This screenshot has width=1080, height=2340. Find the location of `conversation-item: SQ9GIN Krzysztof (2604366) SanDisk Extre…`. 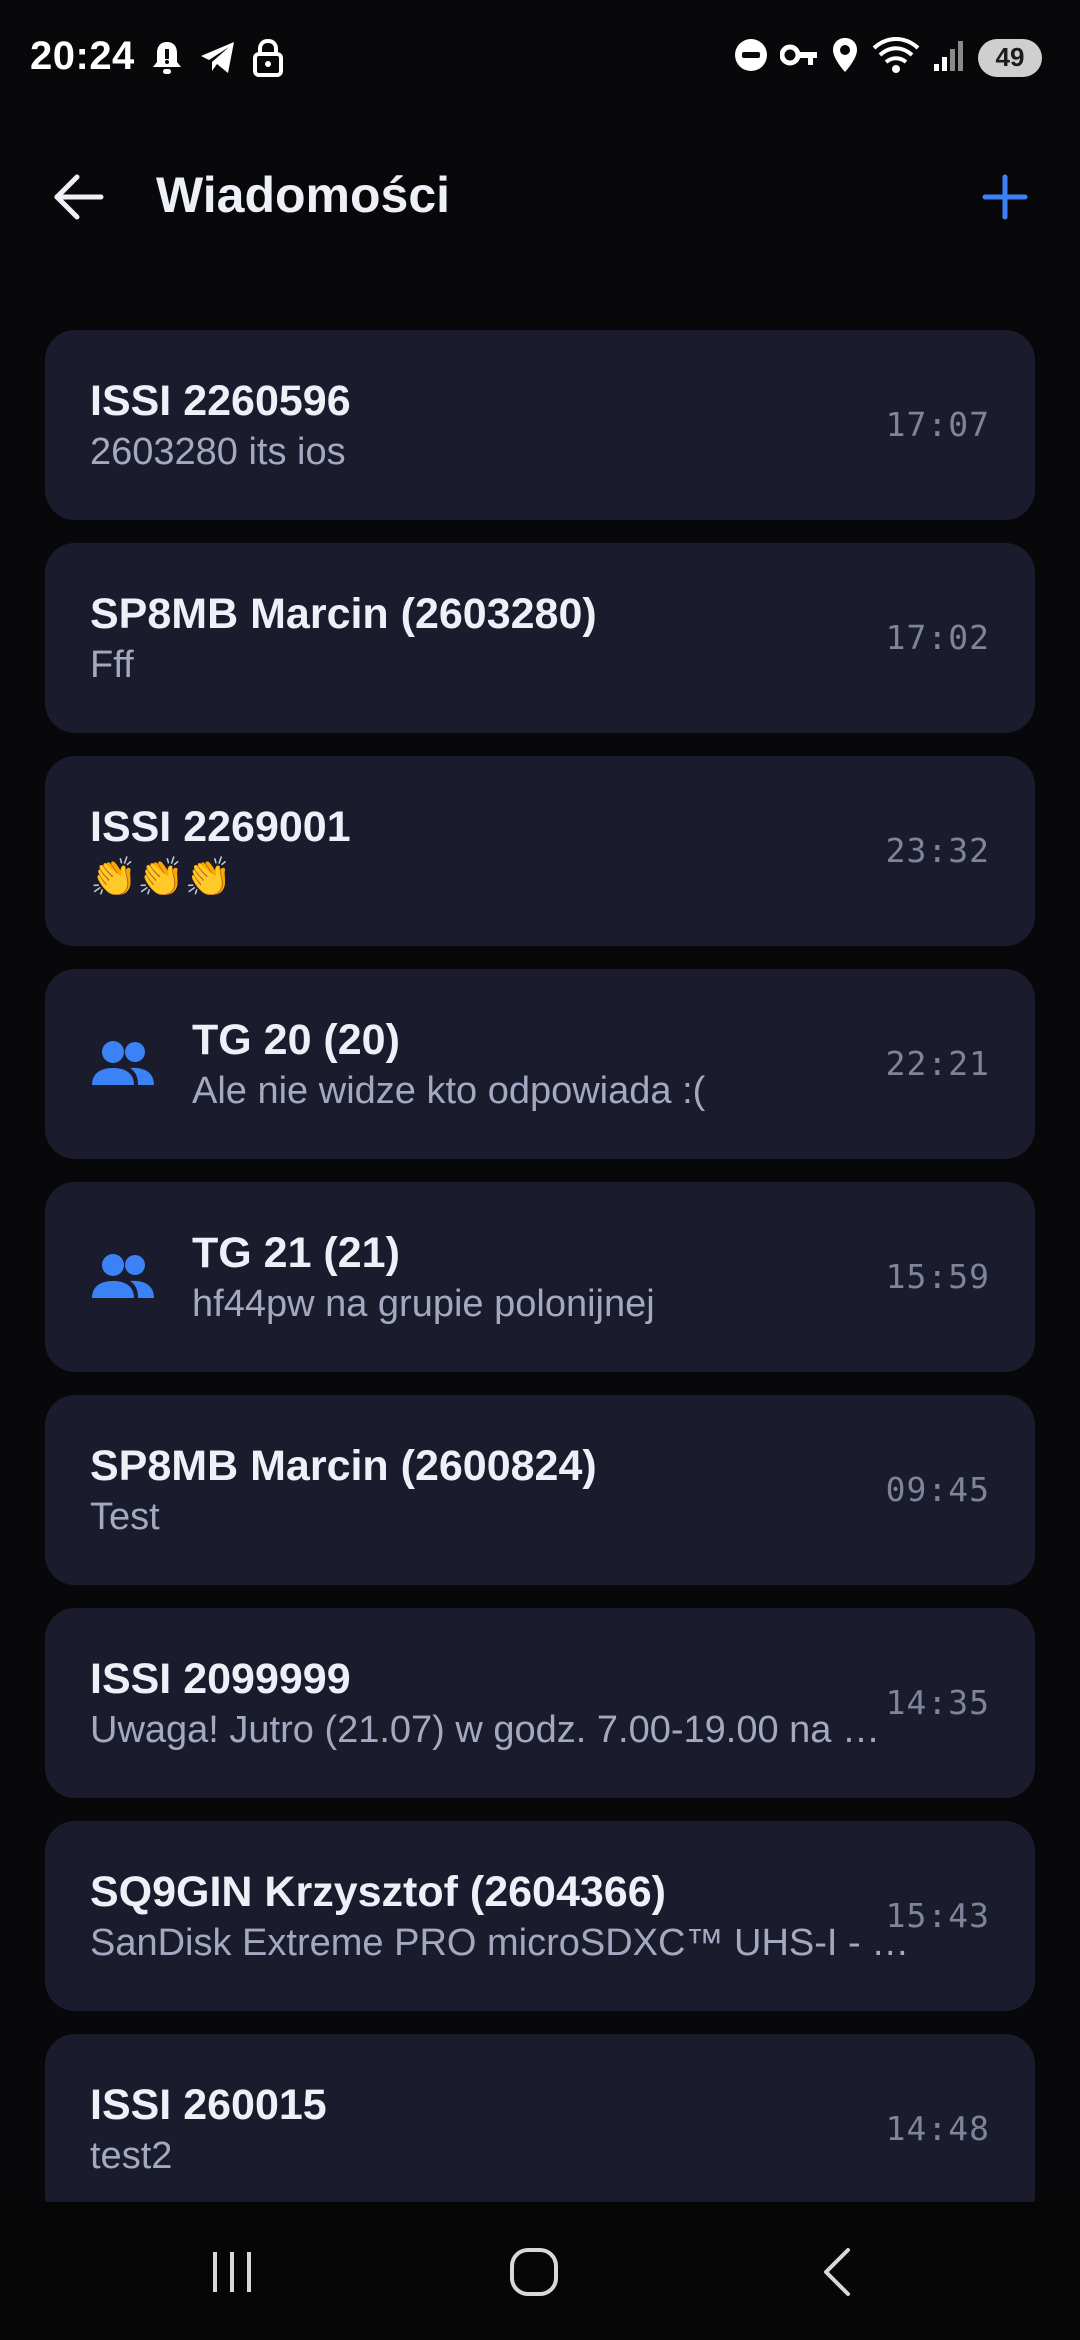

conversation-item: SQ9GIN Krzysztof (2604366) SanDisk Extre… is located at coordinates (540, 1916).